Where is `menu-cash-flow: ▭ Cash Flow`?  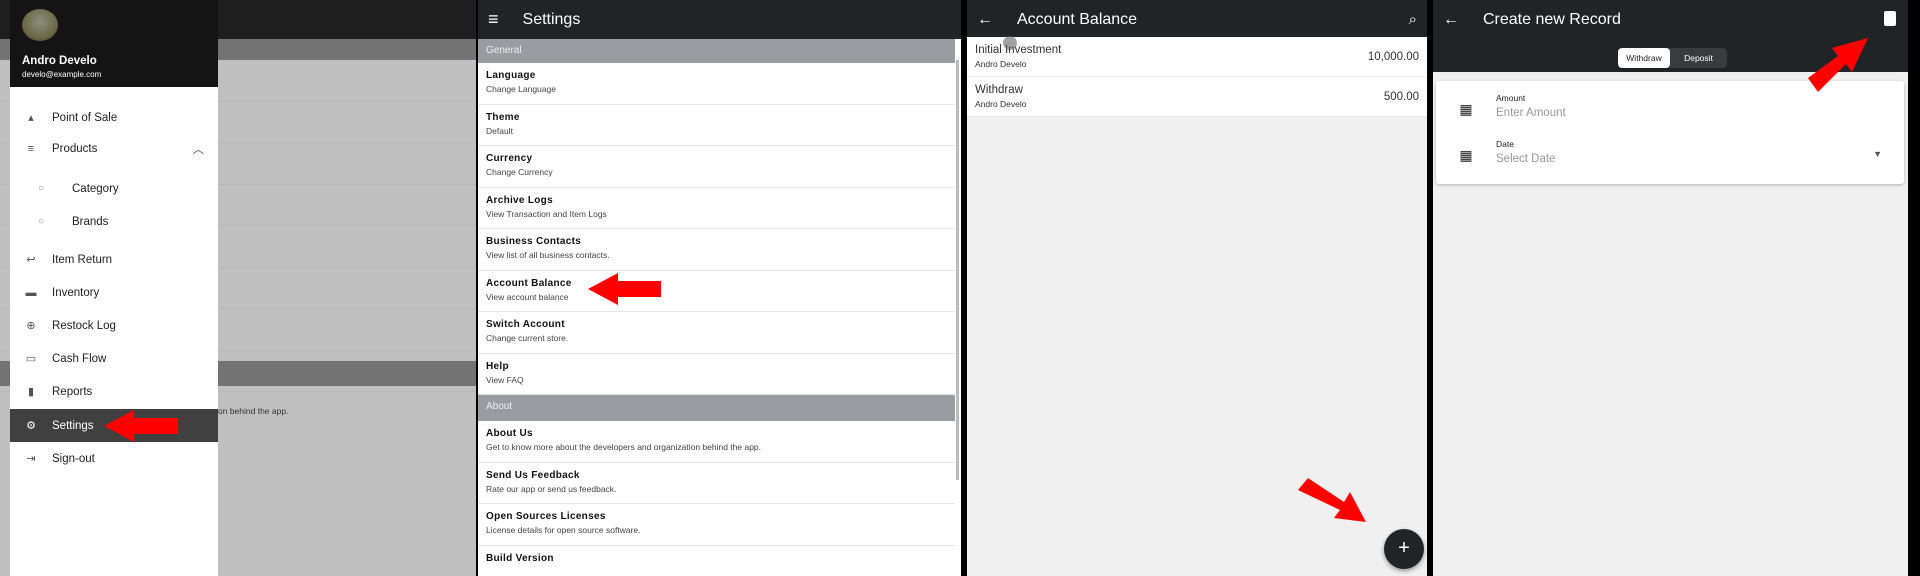
menu-cash-flow: ▭ Cash Flow is located at coordinates (114, 358).